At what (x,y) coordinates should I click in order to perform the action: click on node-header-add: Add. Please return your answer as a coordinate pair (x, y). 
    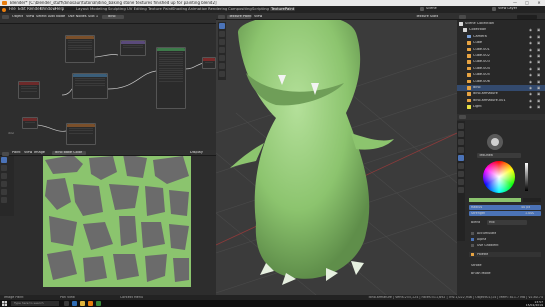
    Looking at the image, I should click on (51, 17).